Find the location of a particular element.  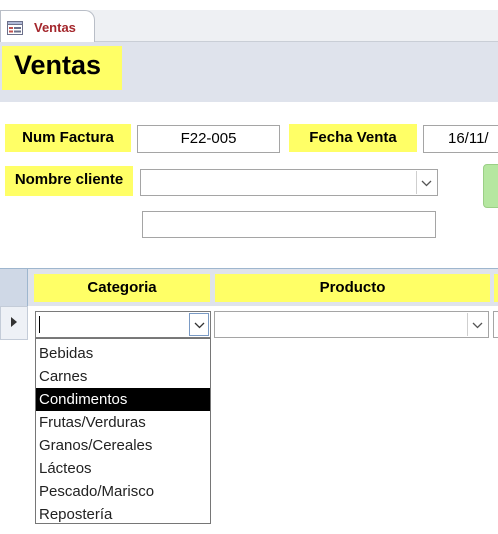

producto-dropdown-button is located at coordinates (477, 324).